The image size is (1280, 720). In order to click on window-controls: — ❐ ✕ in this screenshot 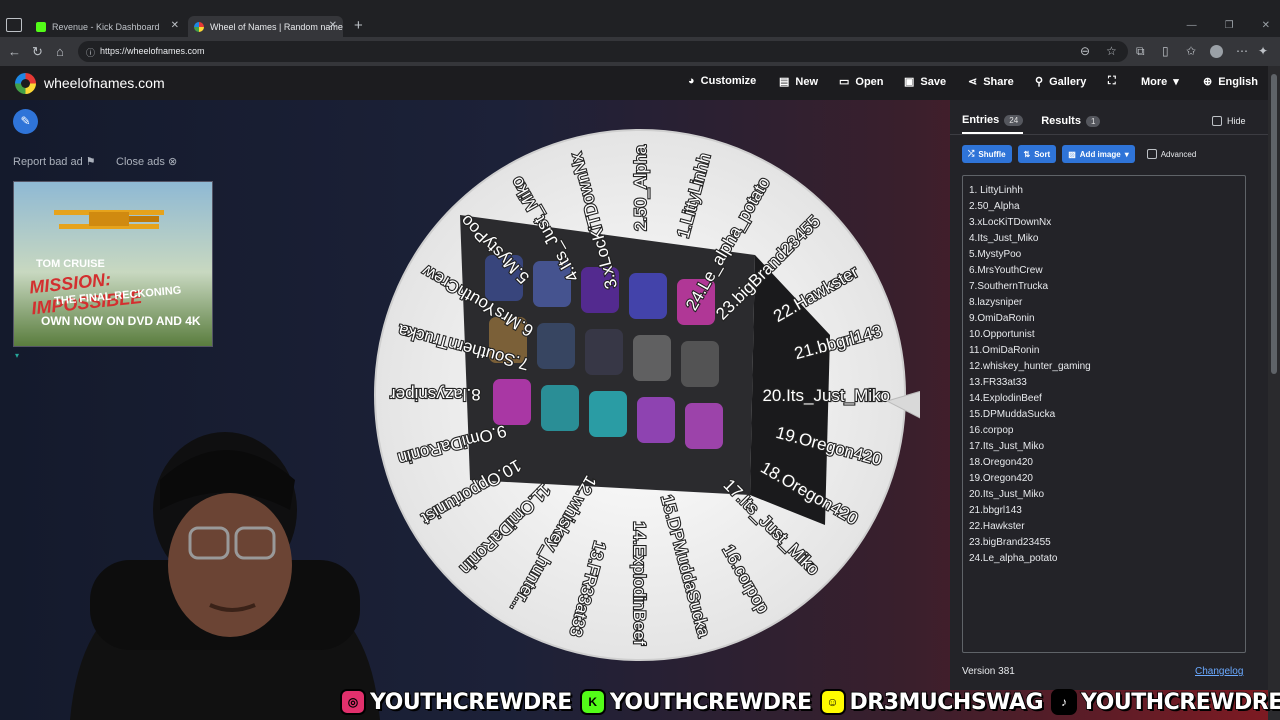, I will do `click(1228, 25)`.